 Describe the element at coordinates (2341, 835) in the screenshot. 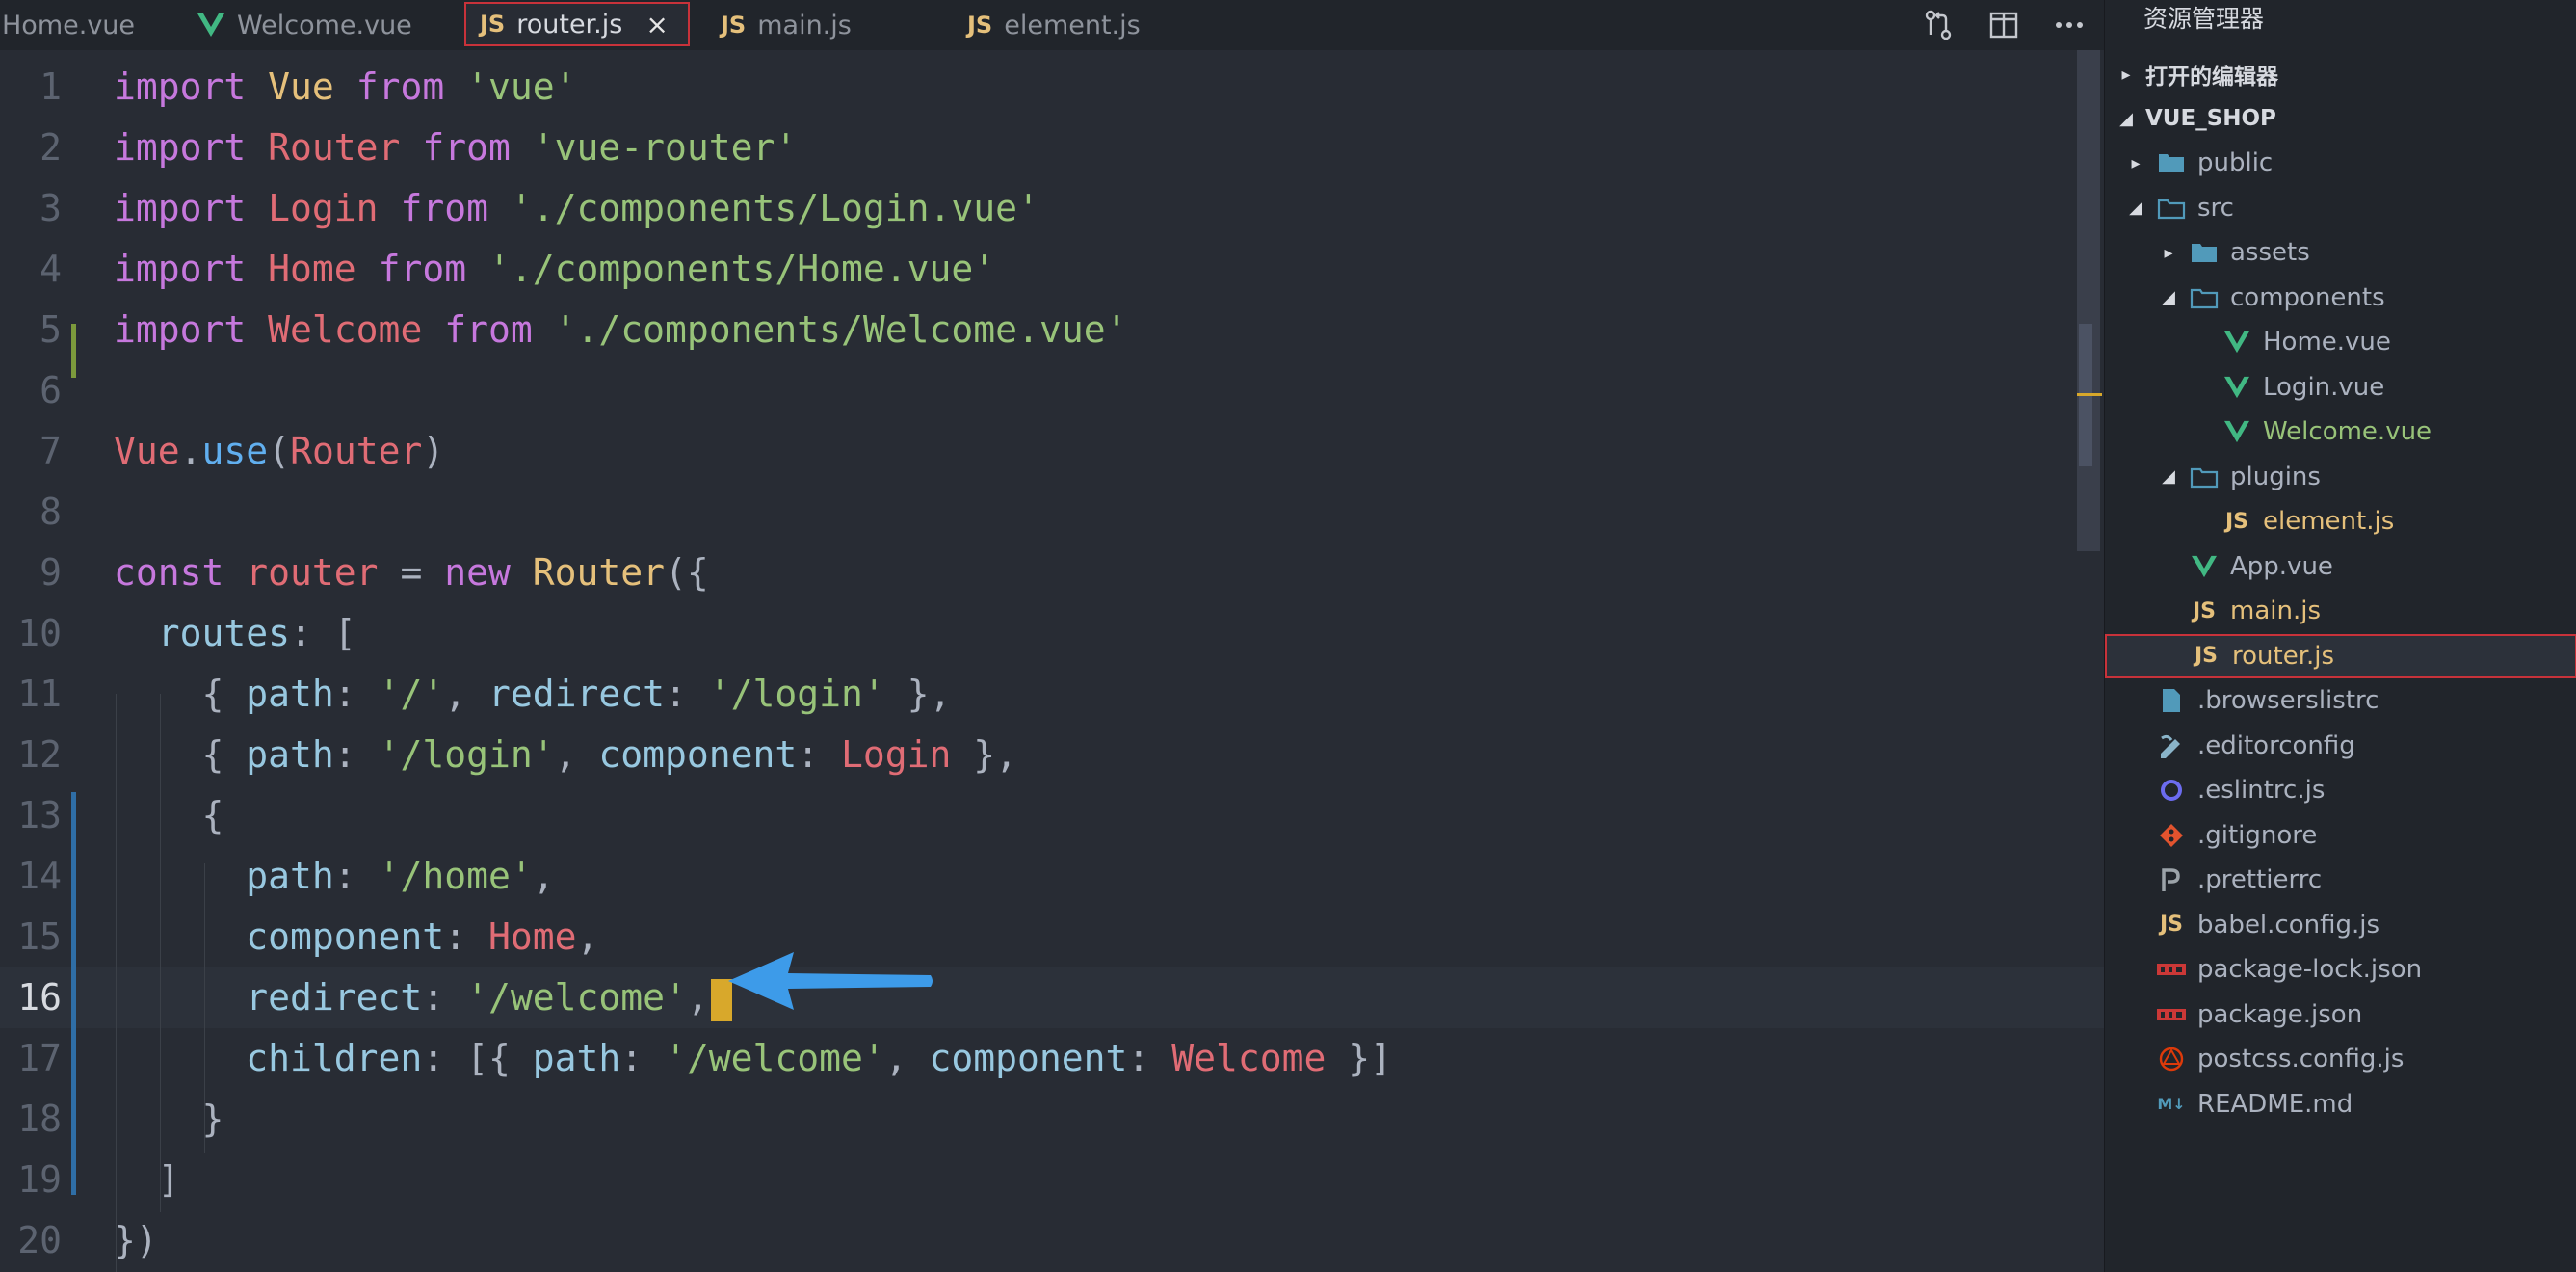

I see `tree-item-gitignore: .gitignore` at that location.